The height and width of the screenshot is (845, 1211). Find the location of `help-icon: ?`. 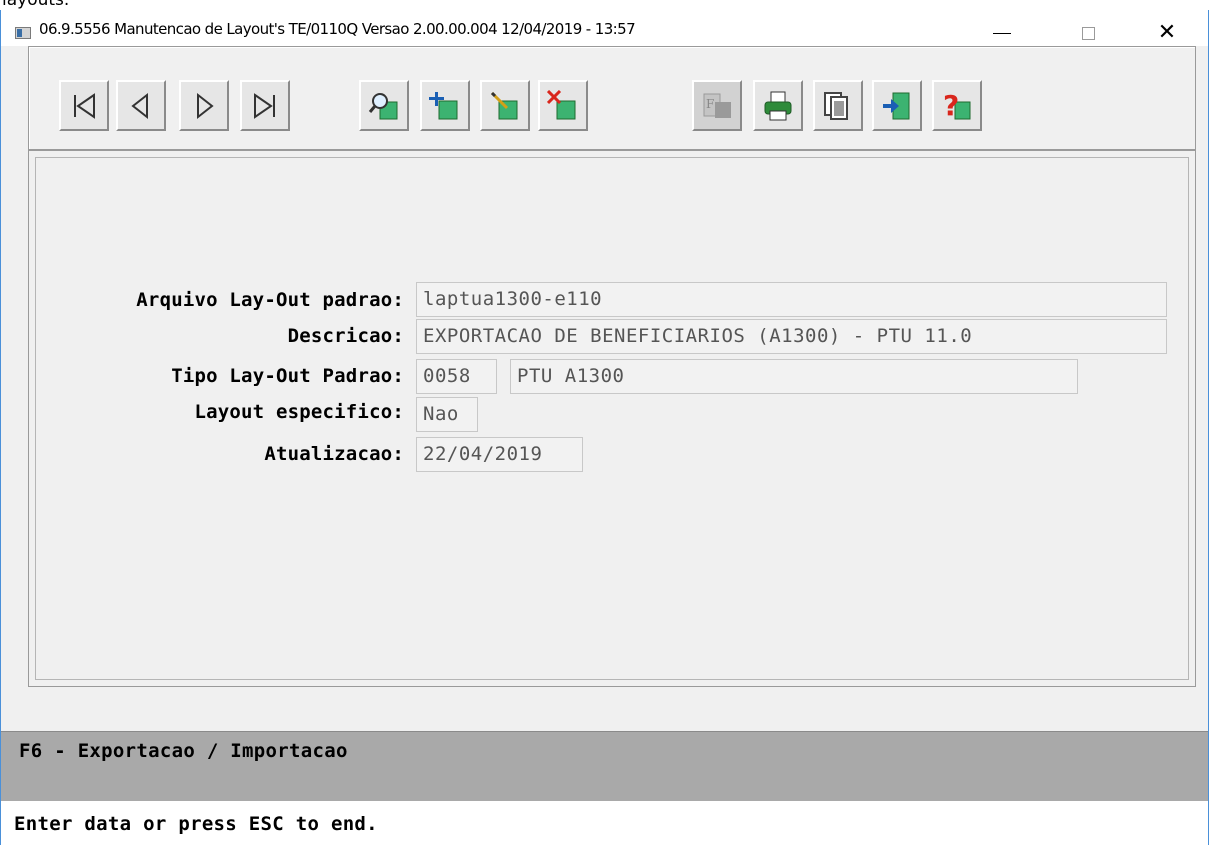

help-icon: ? is located at coordinates (957, 106).